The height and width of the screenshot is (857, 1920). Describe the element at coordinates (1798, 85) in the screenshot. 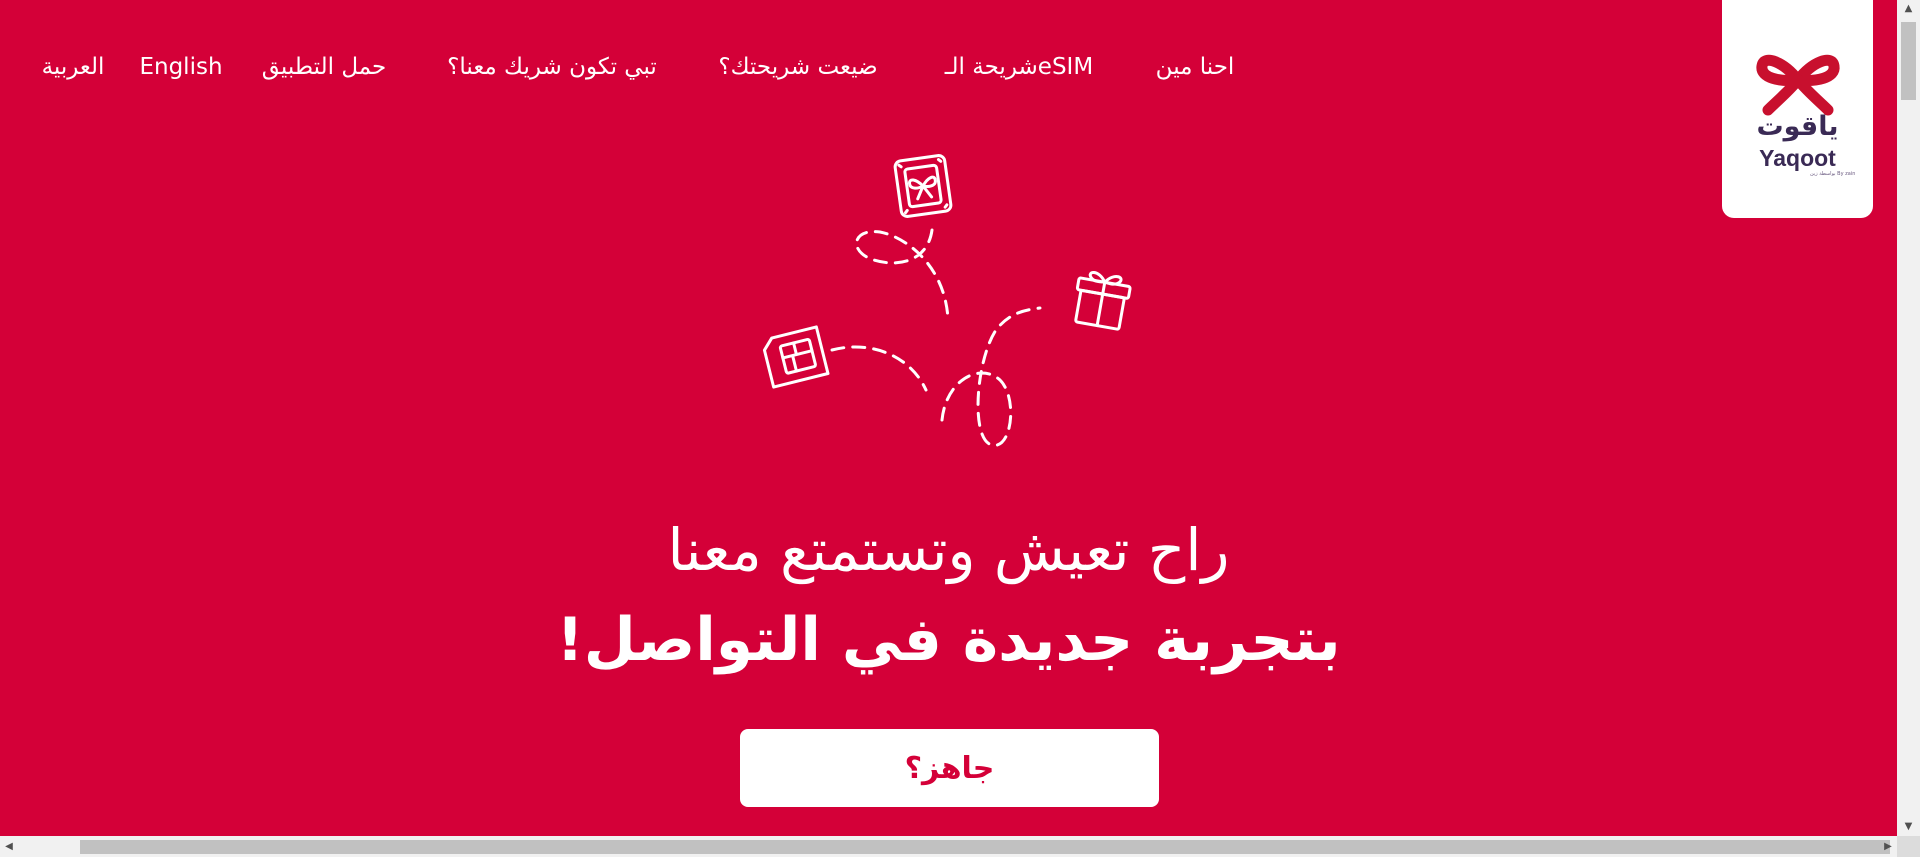

I see `bow-logo-icon` at that location.